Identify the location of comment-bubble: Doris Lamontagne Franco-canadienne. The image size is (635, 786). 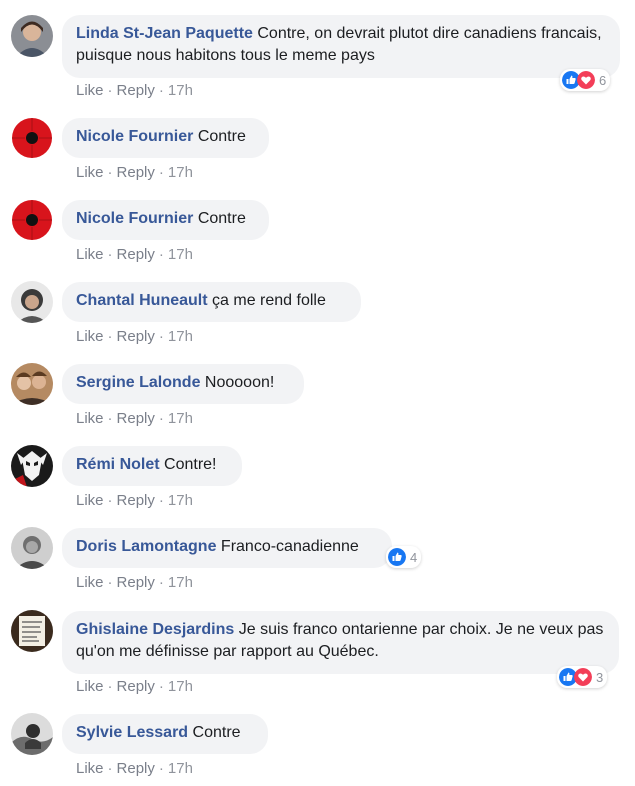
(227, 548).